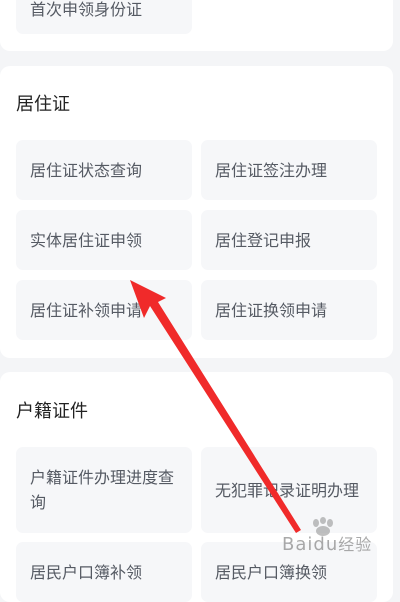  I want to click on tile-label: 居住证换领申请, so click(271, 310).